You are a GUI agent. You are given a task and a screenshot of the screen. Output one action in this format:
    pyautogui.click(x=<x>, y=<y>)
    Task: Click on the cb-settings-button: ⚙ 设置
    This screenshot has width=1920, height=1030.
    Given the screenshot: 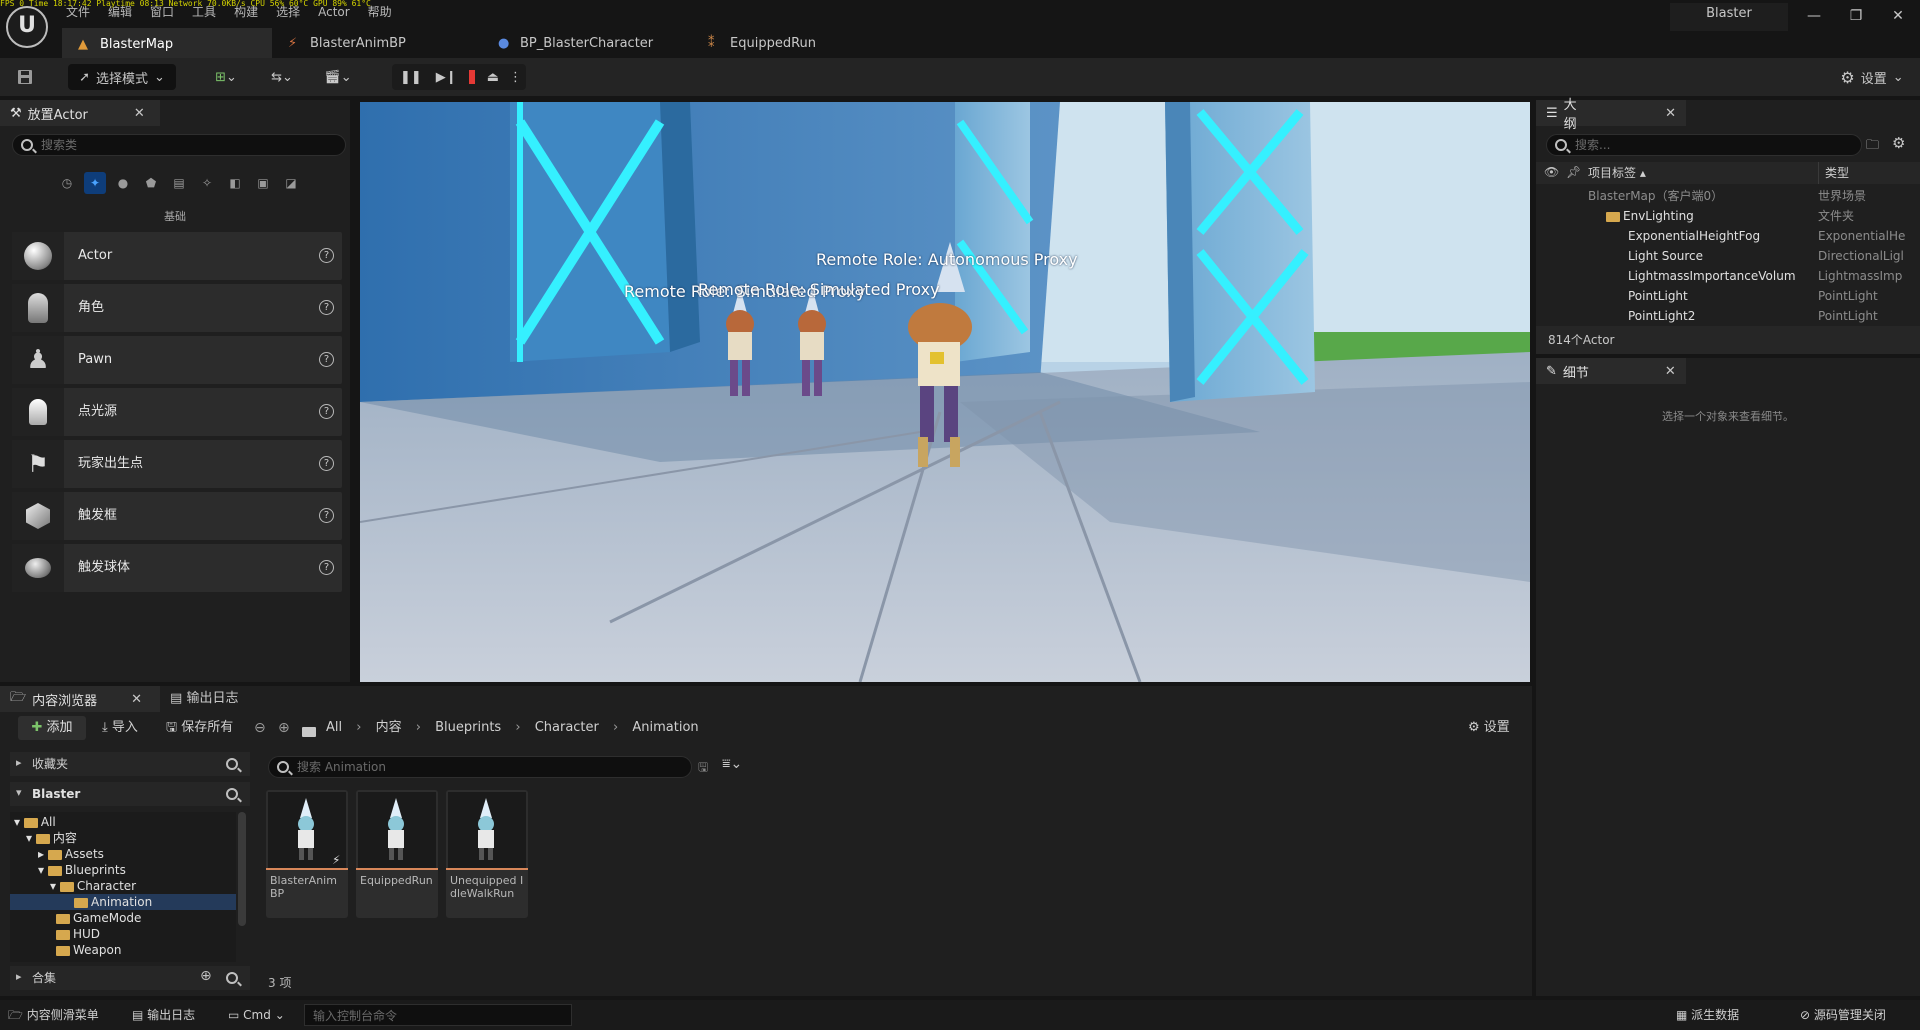 What is the action you would take?
    pyautogui.click(x=1489, y=728)
    